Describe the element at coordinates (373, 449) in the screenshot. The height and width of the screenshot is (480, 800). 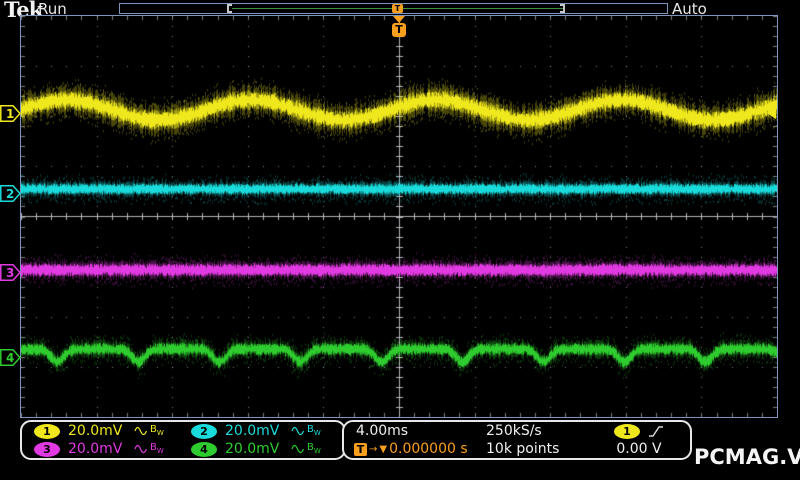
I see `arrow-right-icon: →` at that location.